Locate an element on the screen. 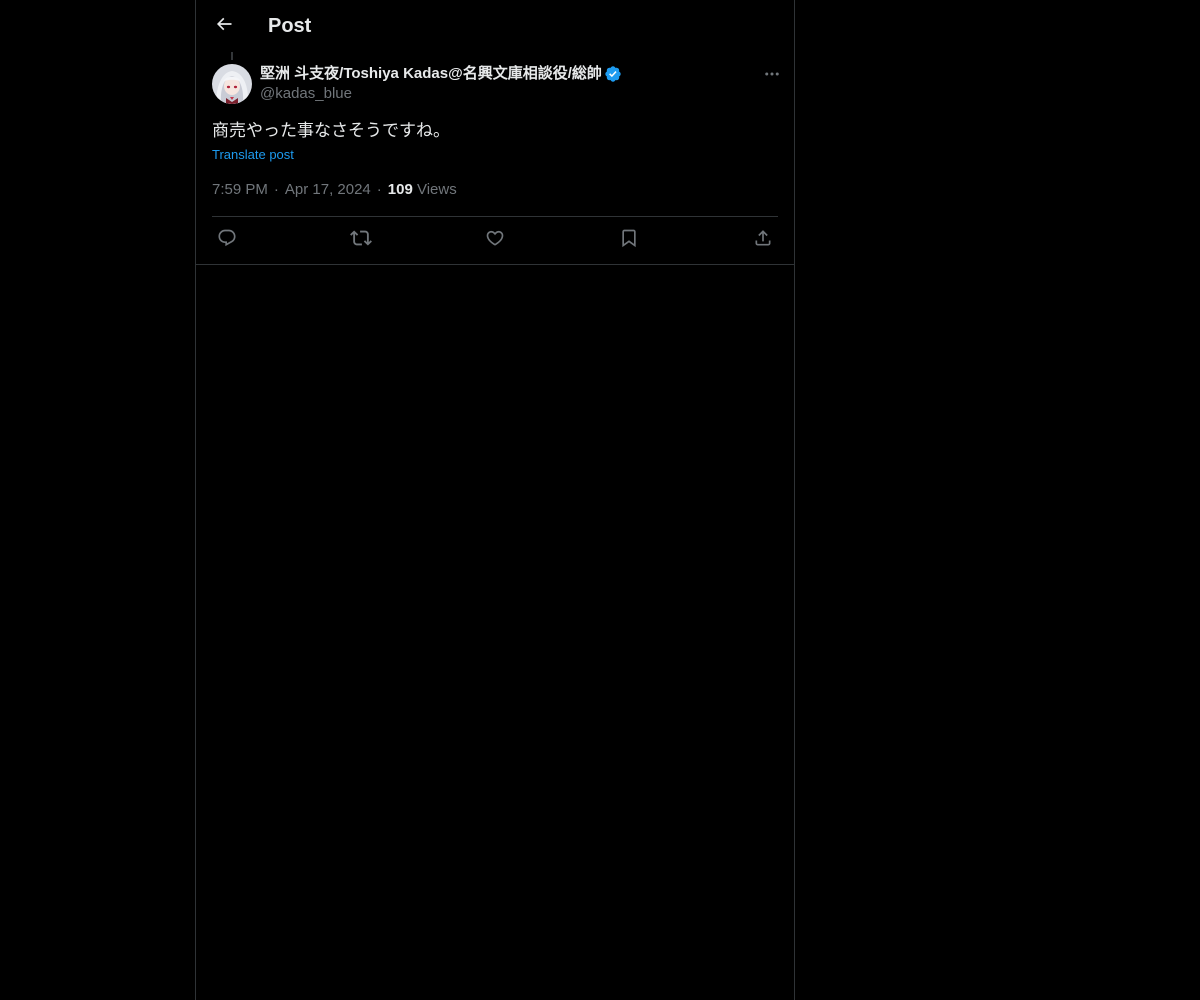  author-handle: @kadas_blue is located at coordinates (441, 94).